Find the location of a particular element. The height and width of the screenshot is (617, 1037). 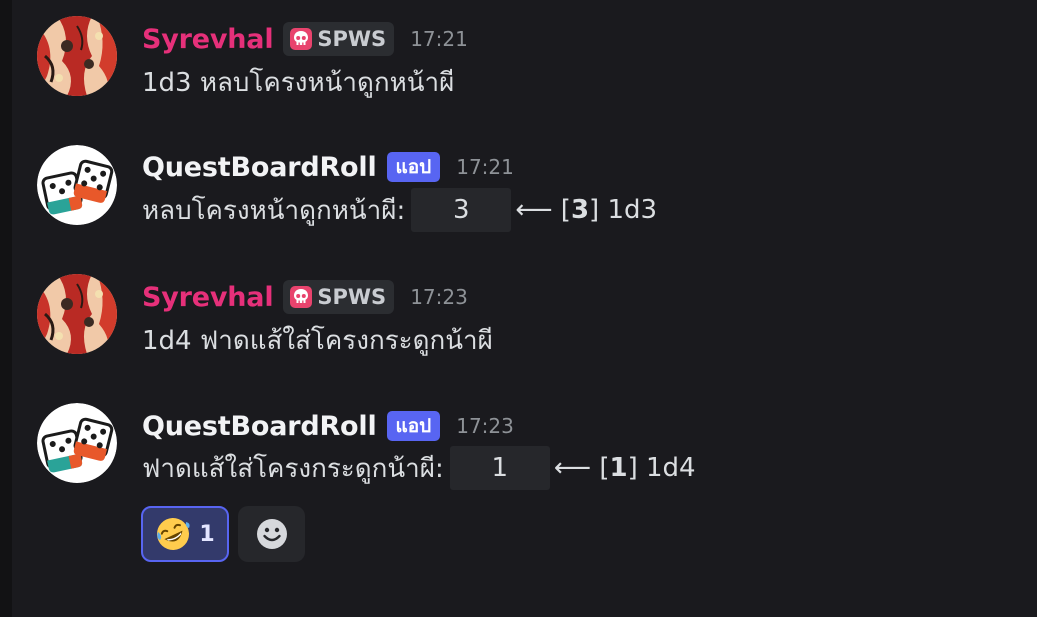

roll-bracket-value: 1 is located at coordinates (618, 468).